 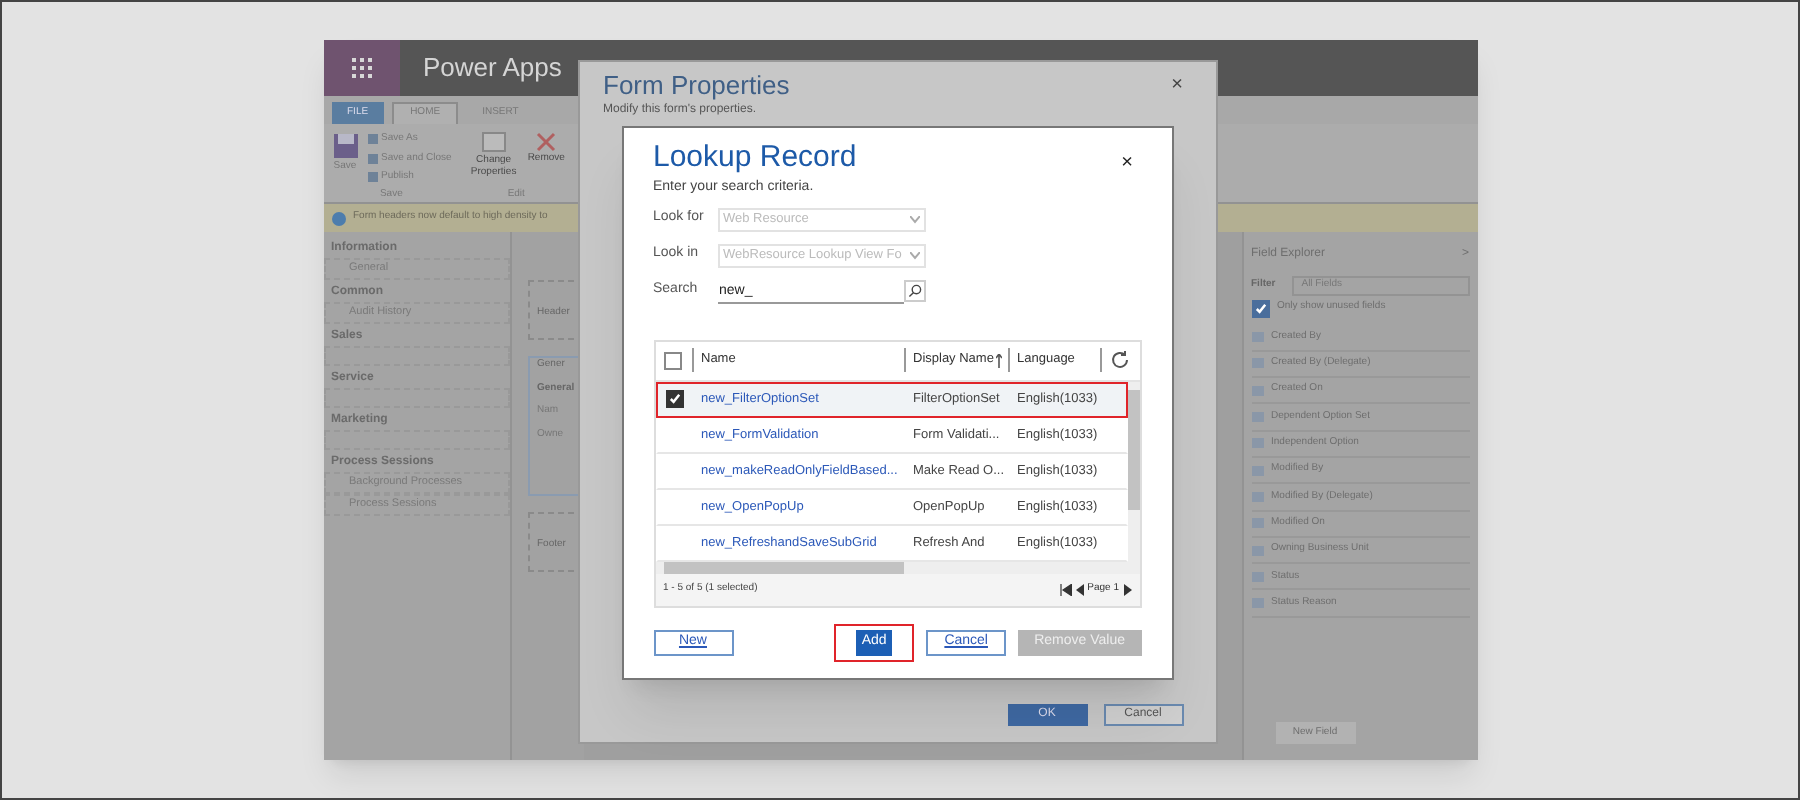 What do you see at coordinates (696, 86) in the screenshot?
I see `dialog-title: Form Properties` at bounding box center [696, 86].